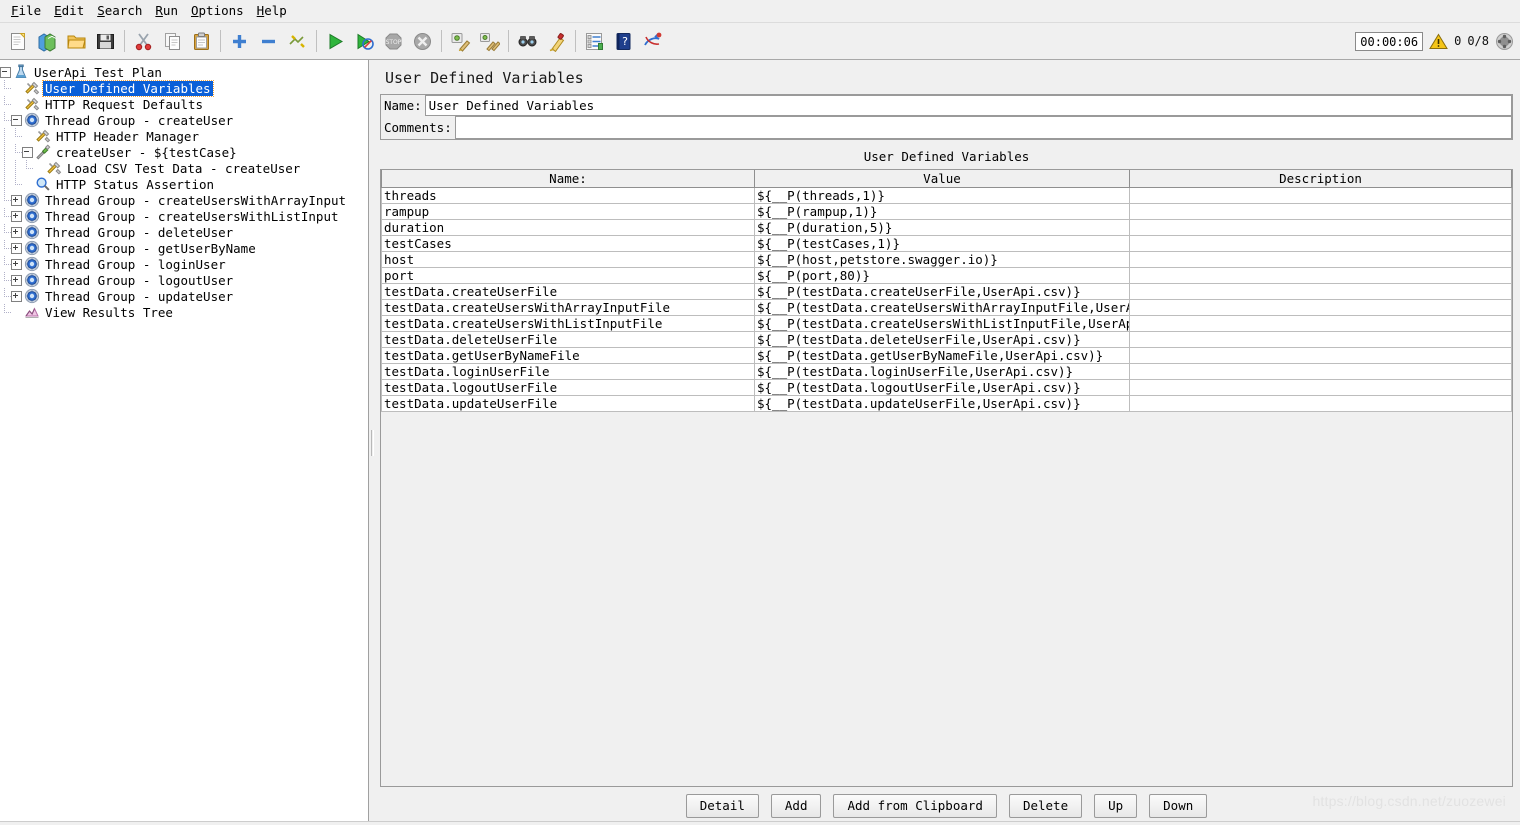 This screenshot has height=825, width=1520. Describe the element at coordinates (489, 41) in the screenshot. I see `clear-all-icon` at that location.